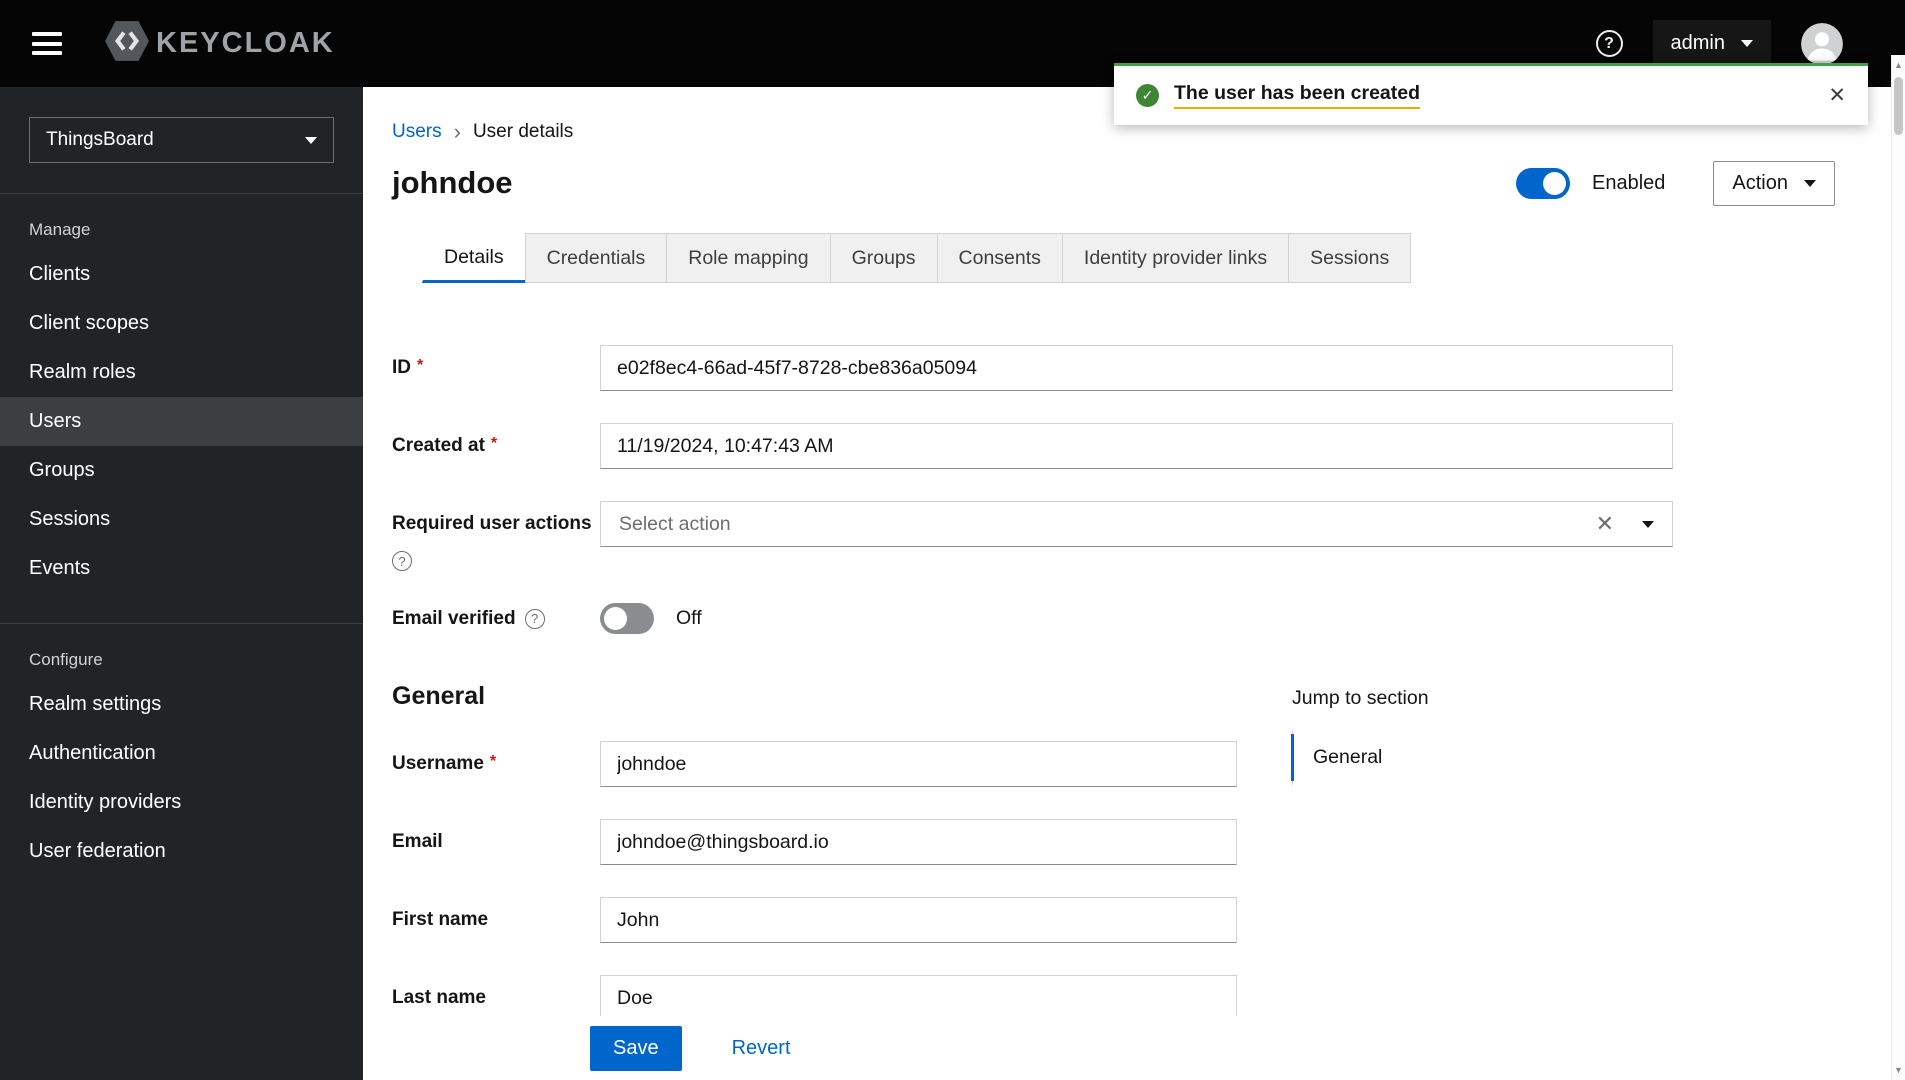 Image resolution: width=1905 pixels, height=1080 pixels. What do you see at coordinates (407, 368) in the screenshot?
I see `id-label: ID` at bounding box center [407, 368].